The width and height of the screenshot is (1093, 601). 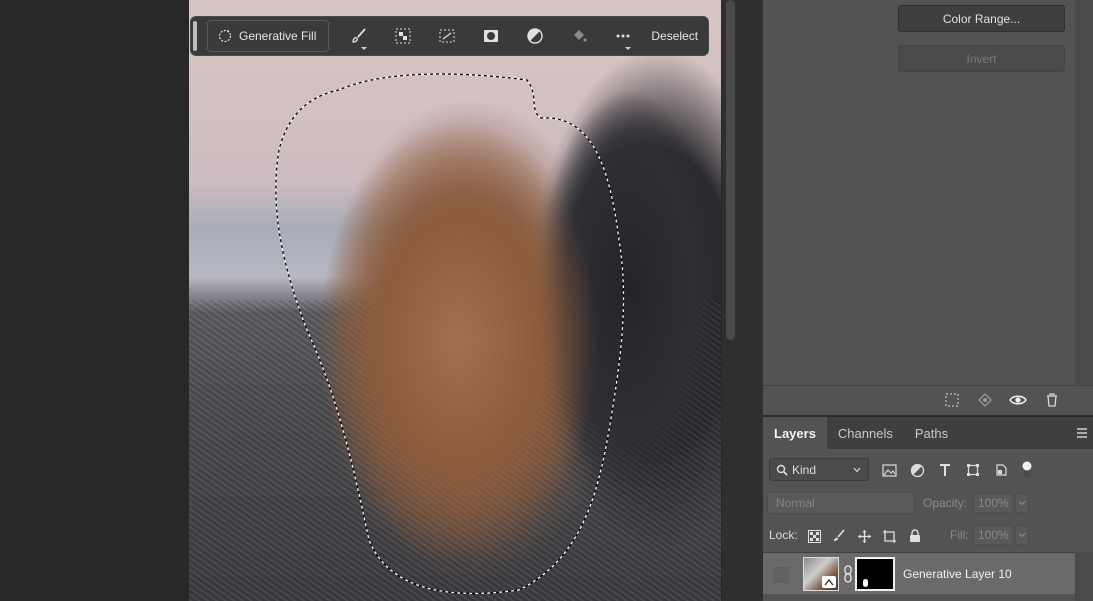 I want to click on trash-icon, so click(x=1052, y=400).